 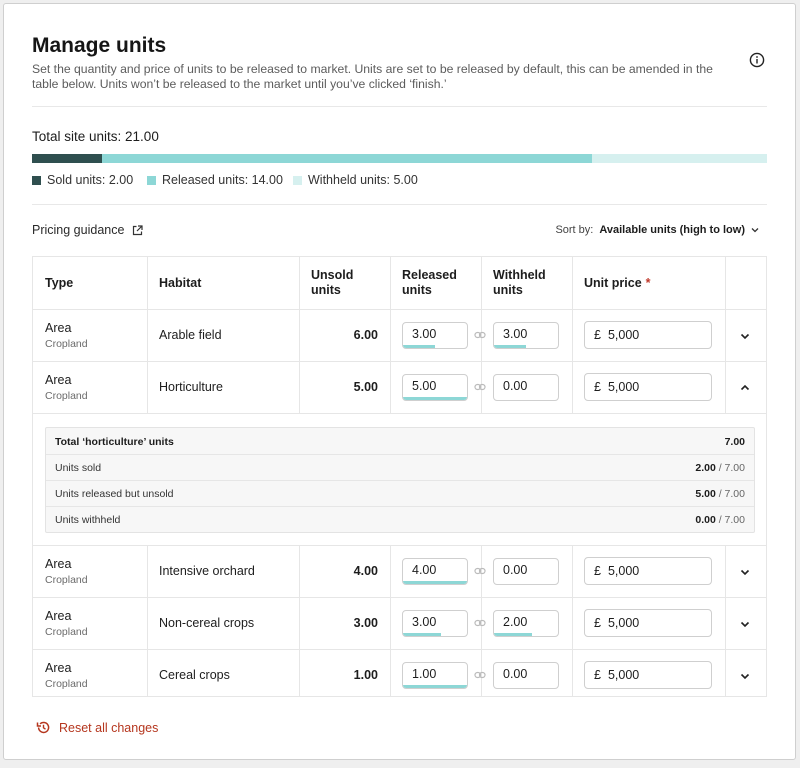 What do you see at coordinates (344, 283) in the screenshot?
I see `header-unsold: Unsold units` at bounding box center [344, 283].